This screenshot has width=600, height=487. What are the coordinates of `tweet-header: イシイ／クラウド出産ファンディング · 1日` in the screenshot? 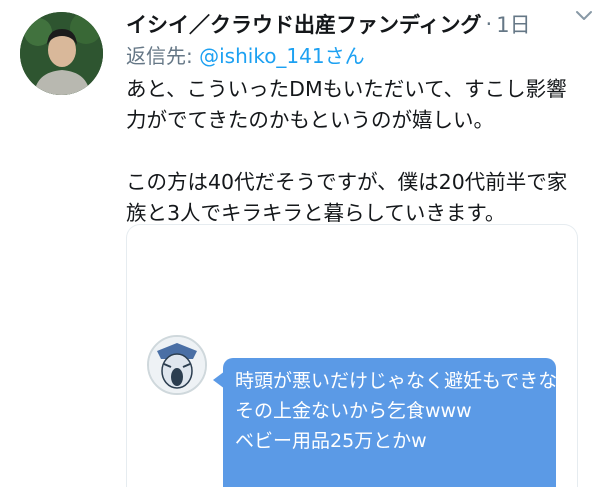 It's located at (353, 24).